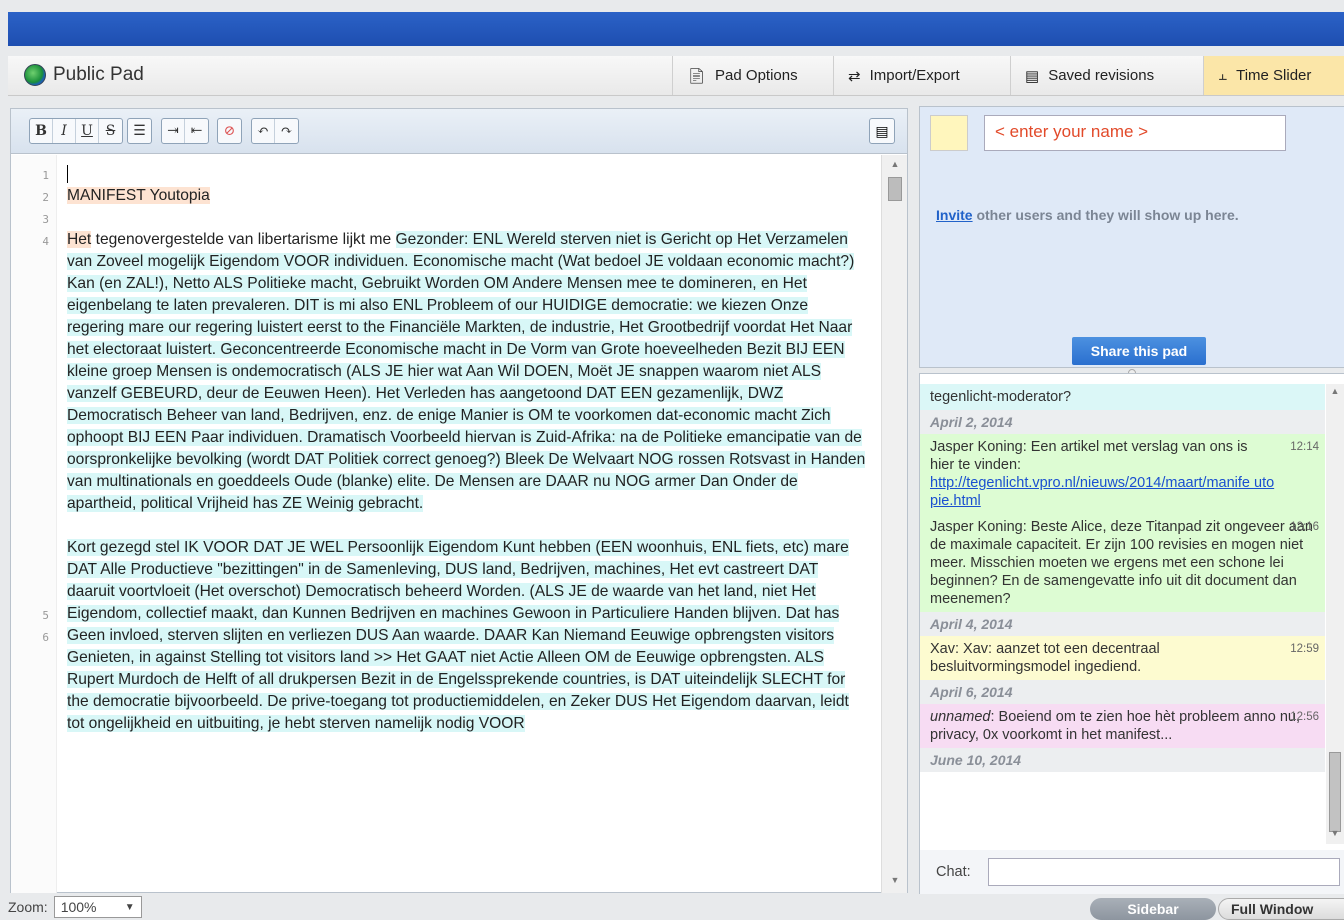 Image resolution: width=1344 pixels, height=920 pixels. I want to click on underline-button: U, so click(87, 131).